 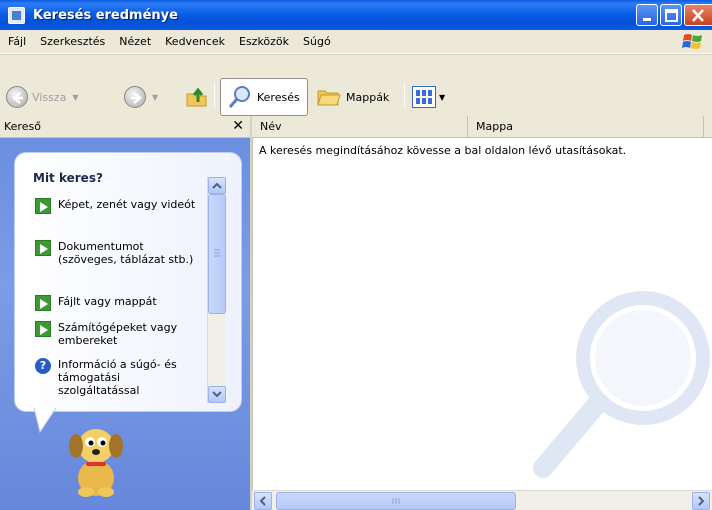 What do you see at coordinates (43, 366) in the screenshot?
I see `help-question-icon: ?` at bounding box center [43, 366].